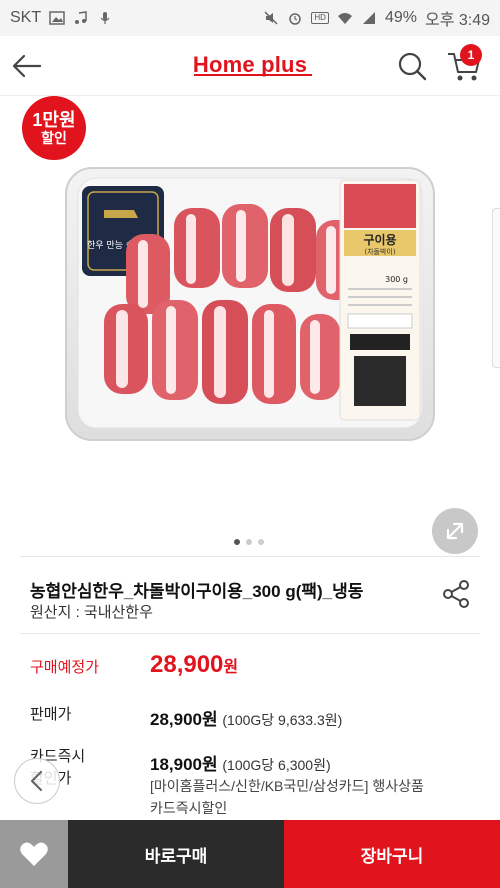 The width and height of the screenshot is (500, 888). Describe the element at coordinates (105, 18) in the screenshot. I see `mic-icon` at that location.